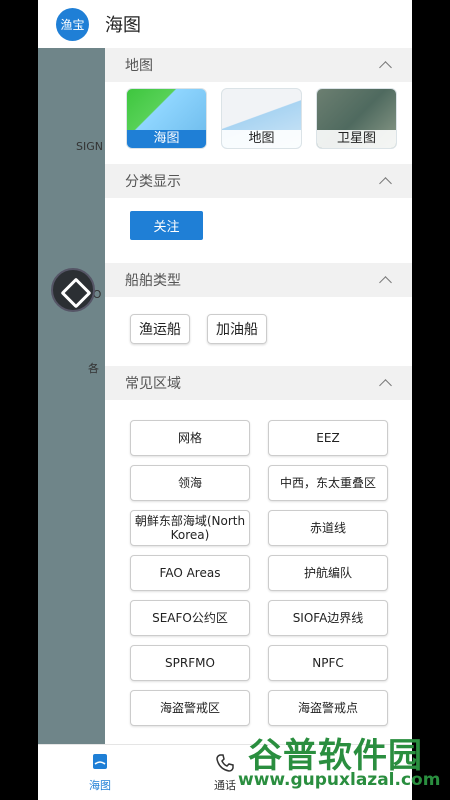  What do you see at coordinates (190, 483) in the screenshot?
I see `region-item: 领海` at bounding box center [190, 483].